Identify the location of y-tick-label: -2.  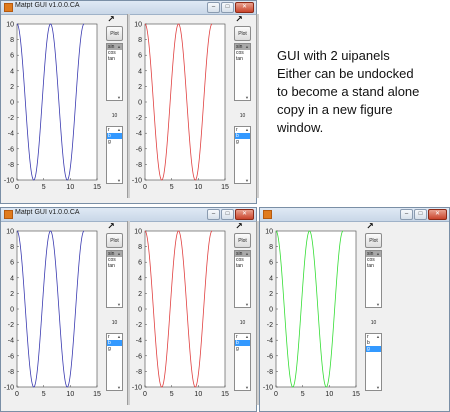
(11, 325).